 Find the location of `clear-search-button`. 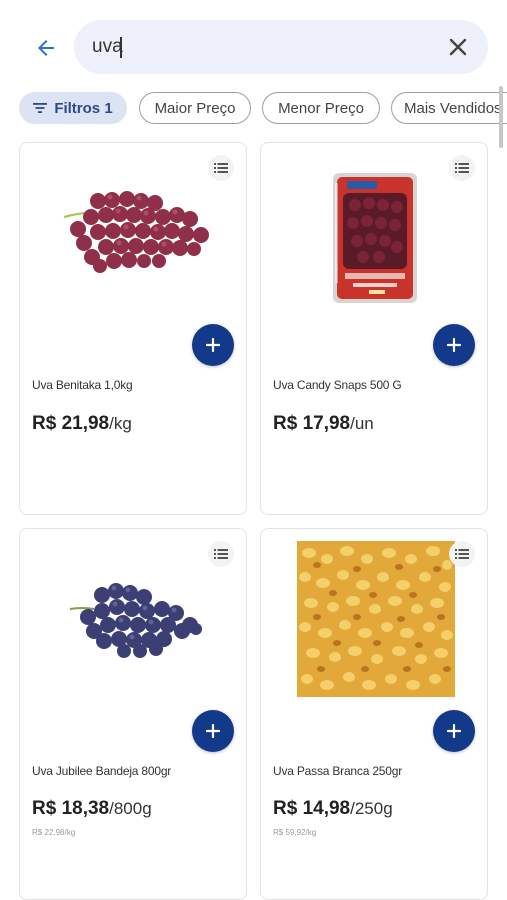

clear-search-button is located at coordinates (458, 47).